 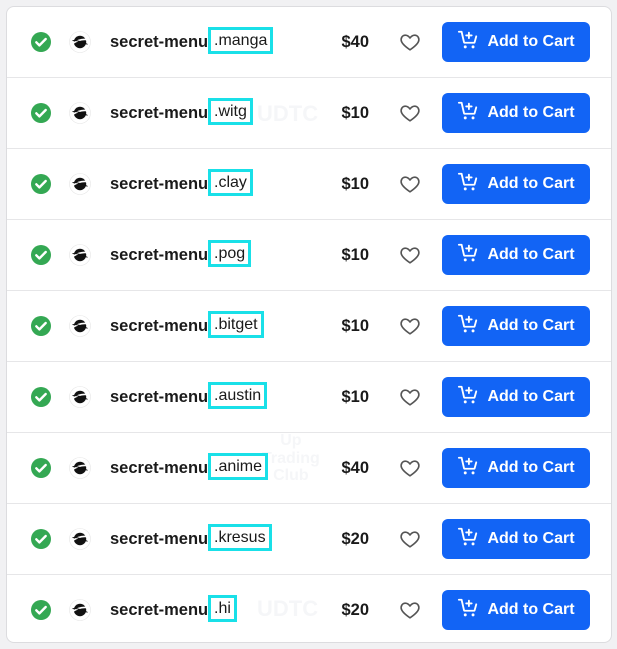 I want to click on domain-row: secret-menu .witg $10 Add to Cart, so click(x=309, y=113).